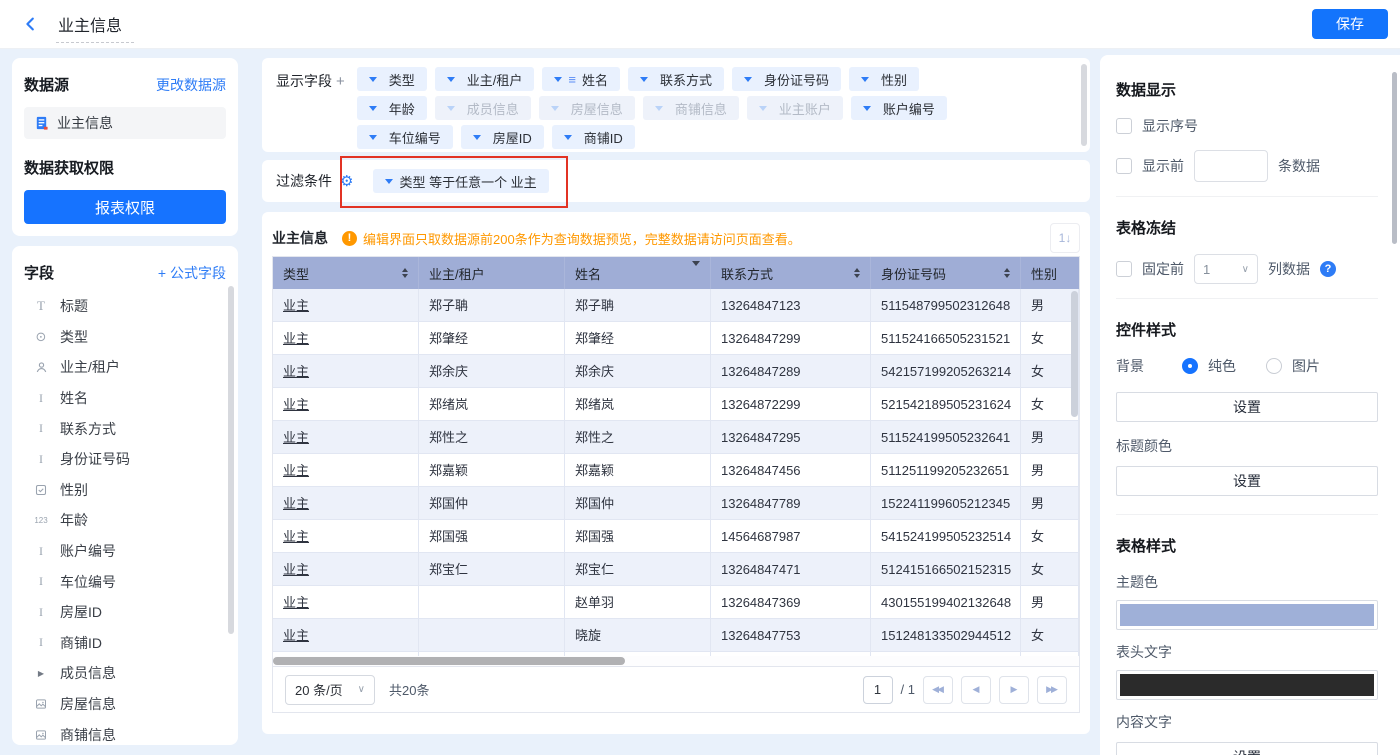  Describe the element at coordinates (125, 147) in the screenshot. I see `datasource-card: 数据源 更改数据源 业主信息 数据获取权限 报表权限` at that location.